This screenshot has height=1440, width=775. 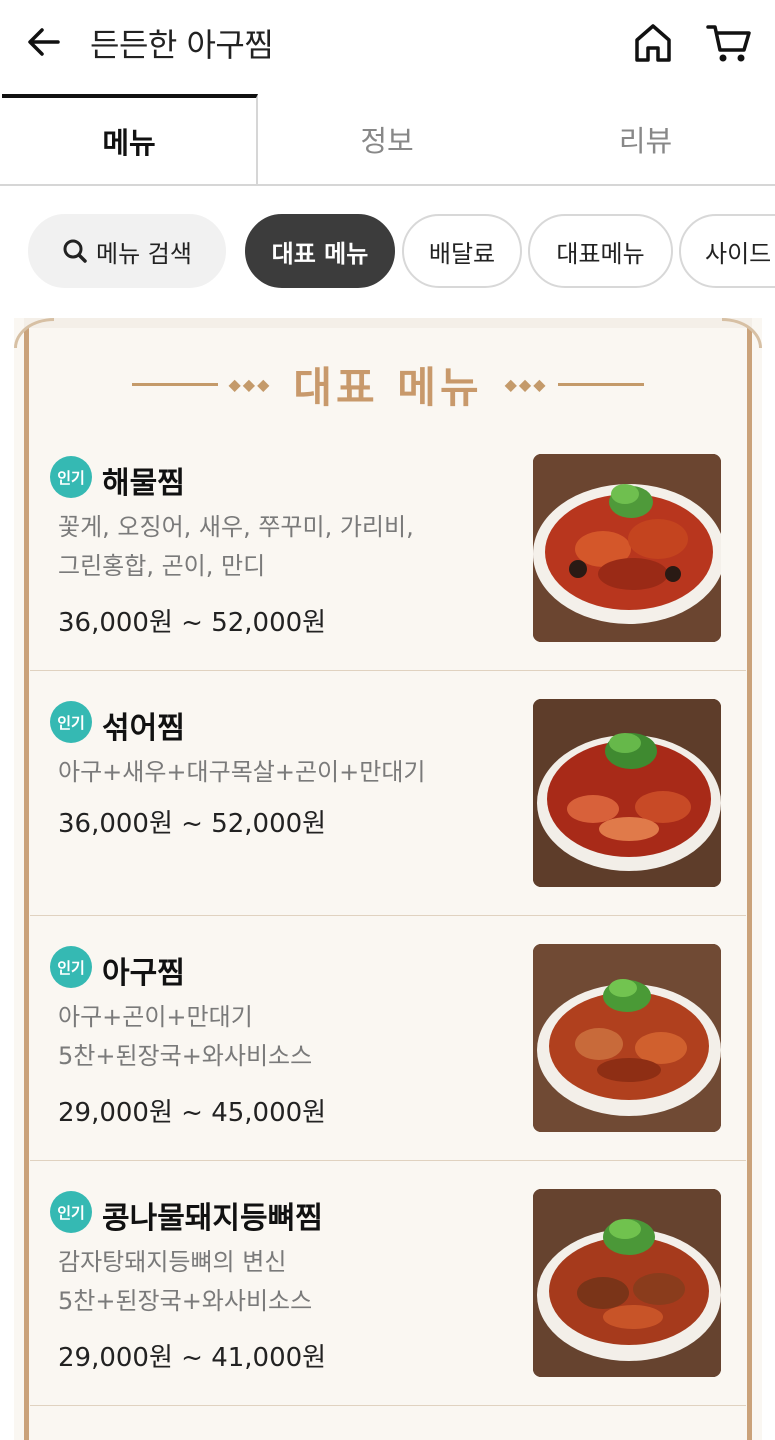 What do you see at coordinates (212, 1218) in the screenshot?
I see `menu-item-name: 콩나물돼지등뼈찜` at bounding box center [212, 1218].